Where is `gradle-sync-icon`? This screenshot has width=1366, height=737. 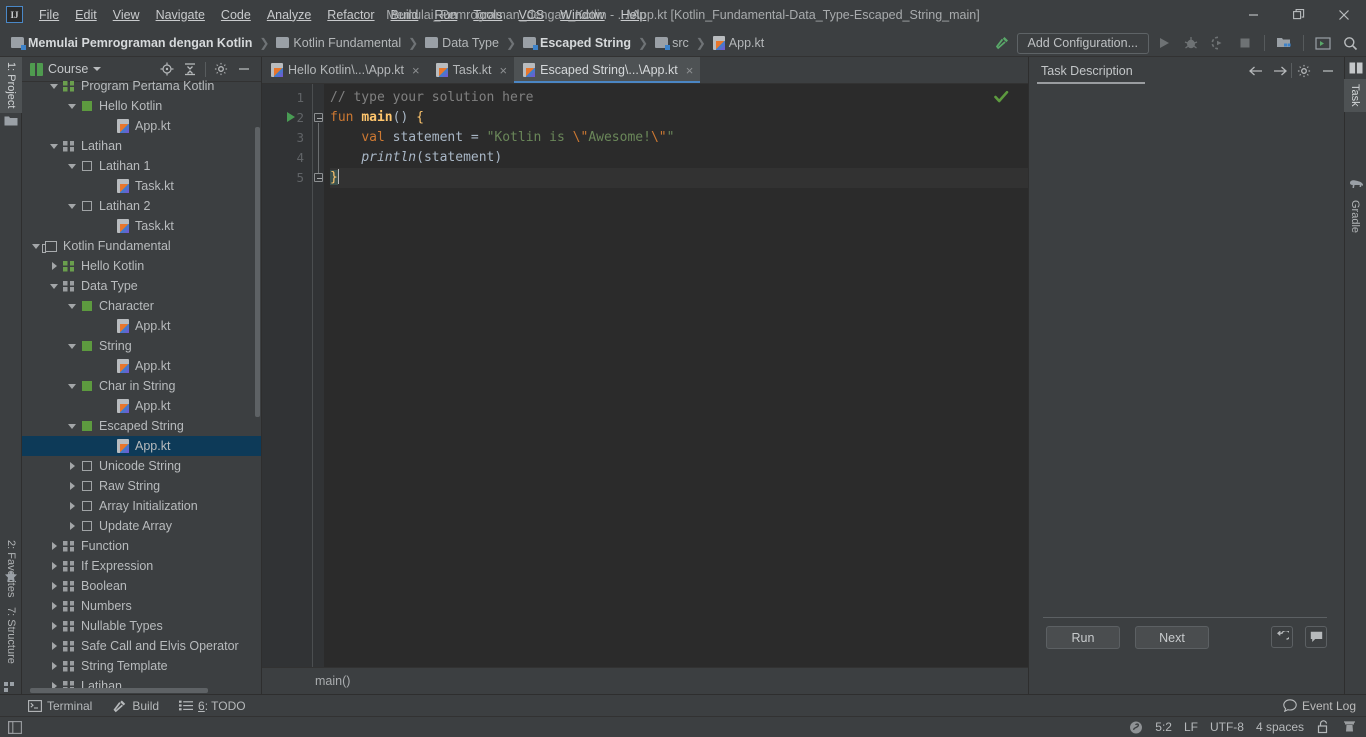
gradle-sync-icon is located at coordinates (1136, 727).